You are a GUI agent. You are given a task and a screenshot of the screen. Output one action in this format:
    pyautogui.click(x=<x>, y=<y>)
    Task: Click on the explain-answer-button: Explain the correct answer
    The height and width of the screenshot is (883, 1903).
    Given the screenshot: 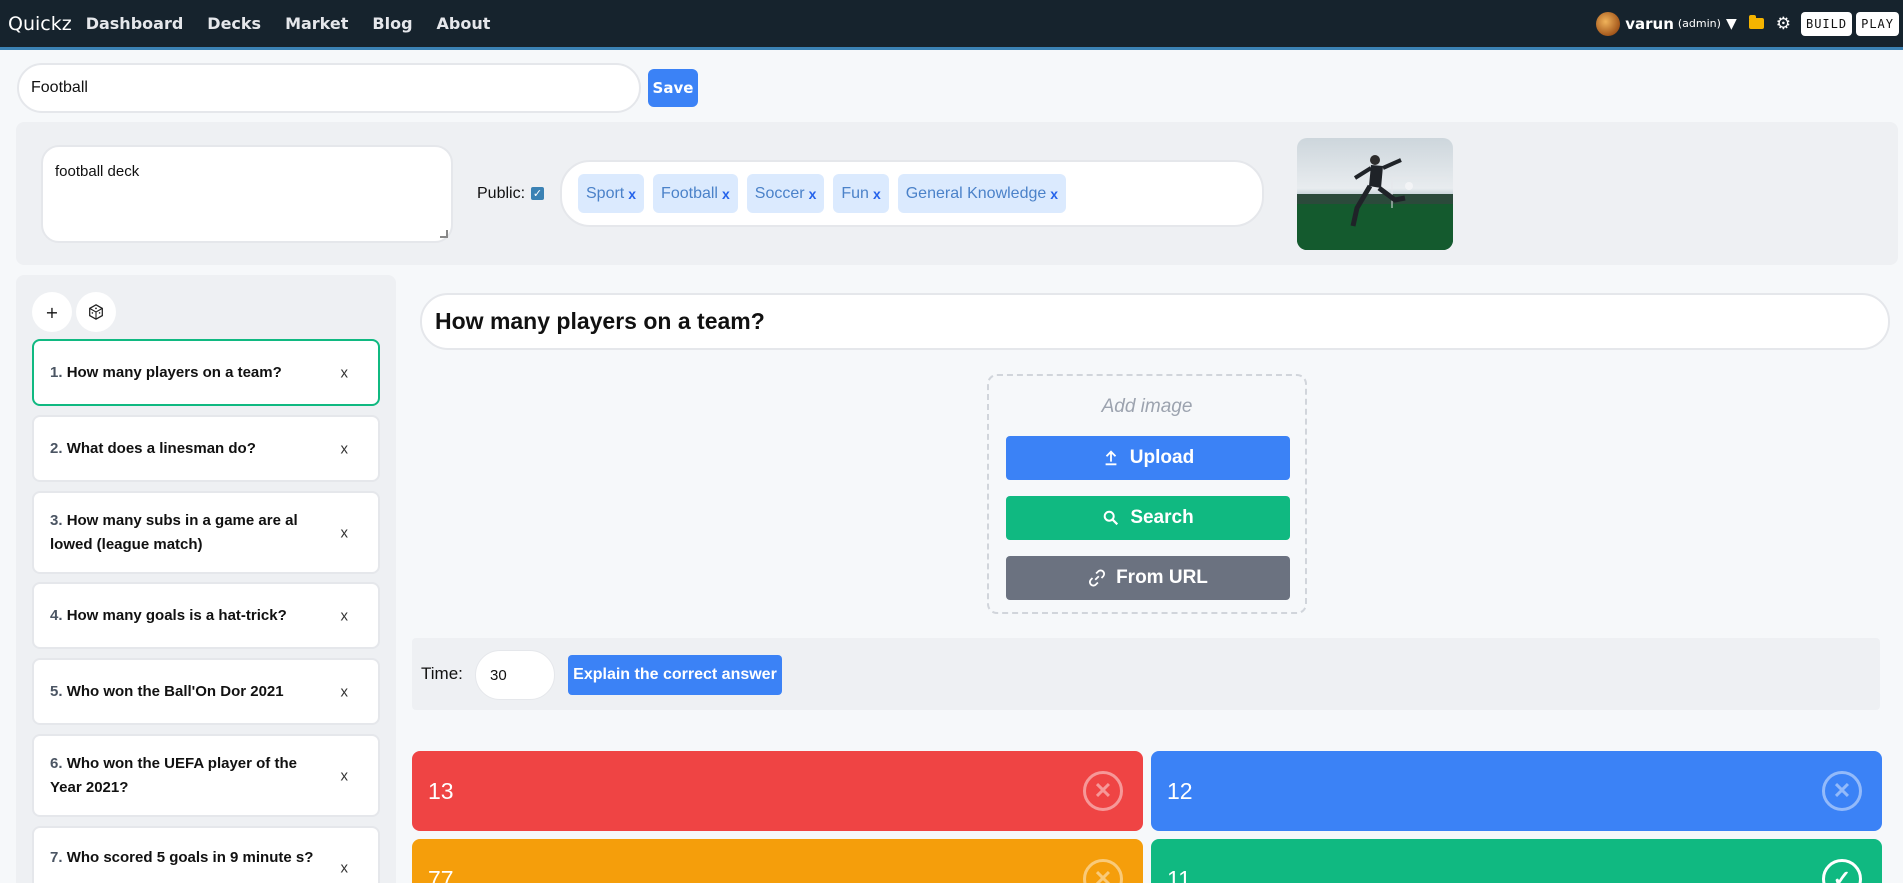 What is the action you would take?
    pyautogui.click(x=675, y=675)
    